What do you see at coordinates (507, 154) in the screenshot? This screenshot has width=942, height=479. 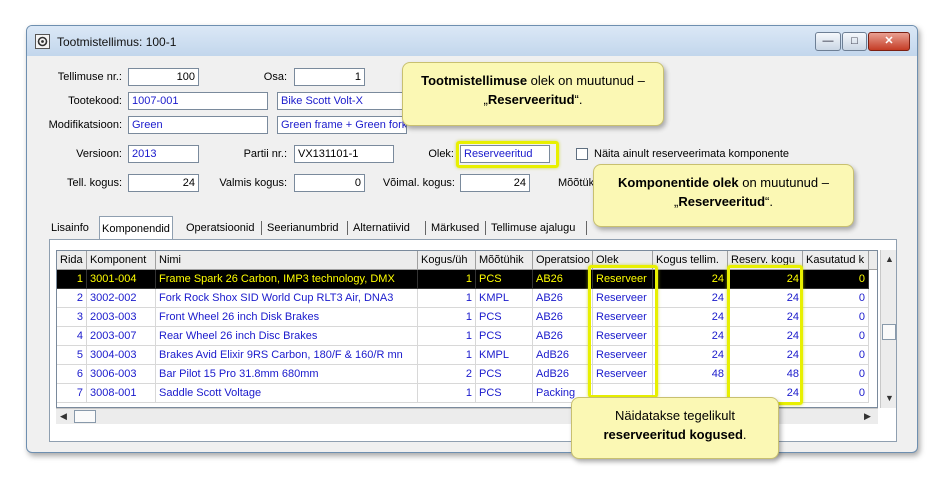 I see `status-highlight` at bounding box center [507, 154].